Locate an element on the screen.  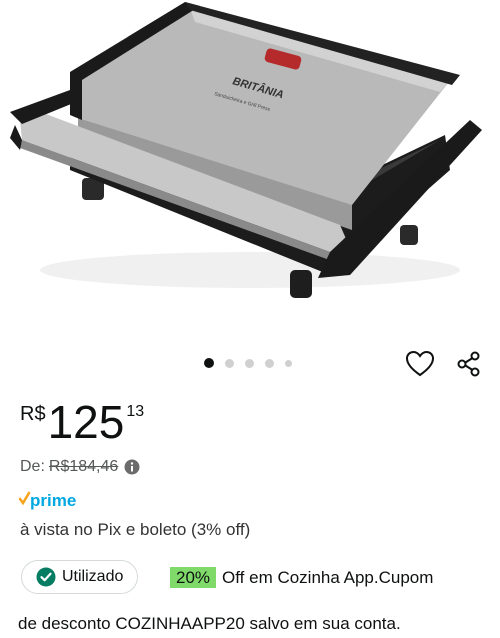
price-currency: R$ is located at coordinates (33, 414).